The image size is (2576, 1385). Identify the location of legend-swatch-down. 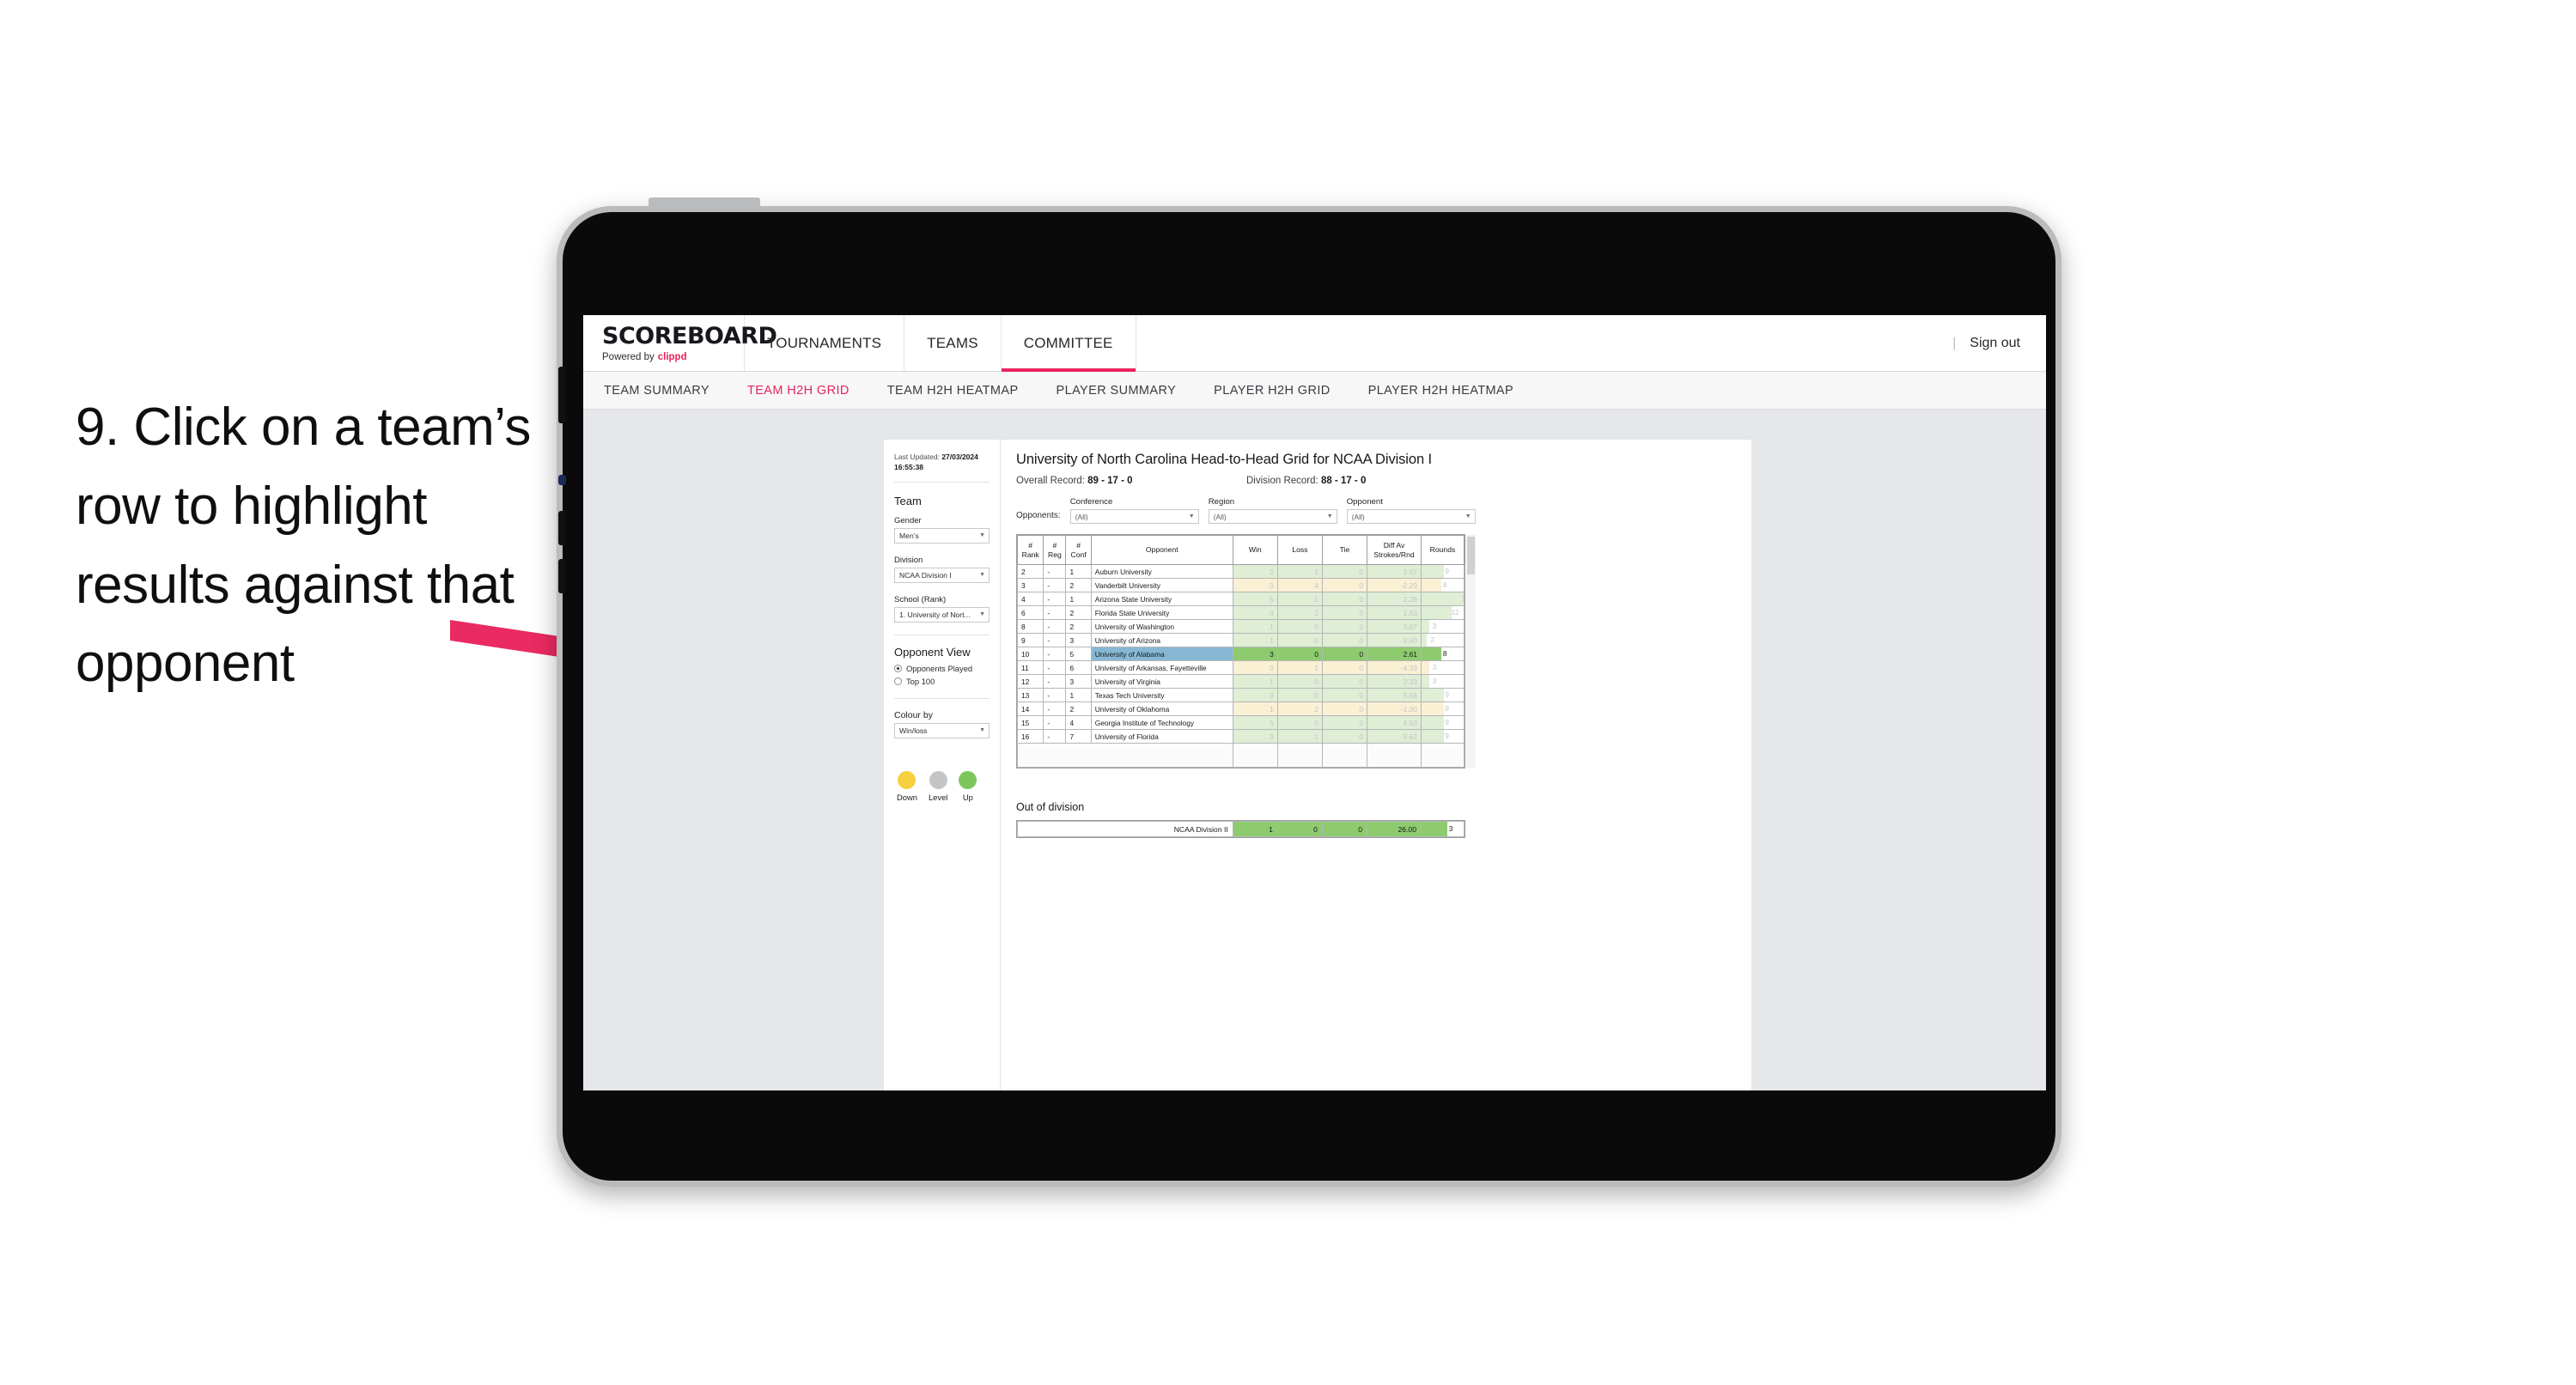
(907, 779).